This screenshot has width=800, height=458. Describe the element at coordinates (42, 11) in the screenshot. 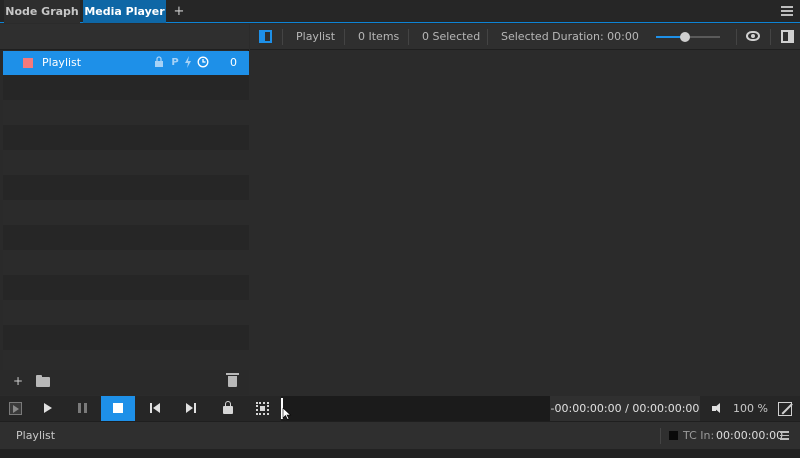

I see `tab-node-graph: Node Graph` at that location.